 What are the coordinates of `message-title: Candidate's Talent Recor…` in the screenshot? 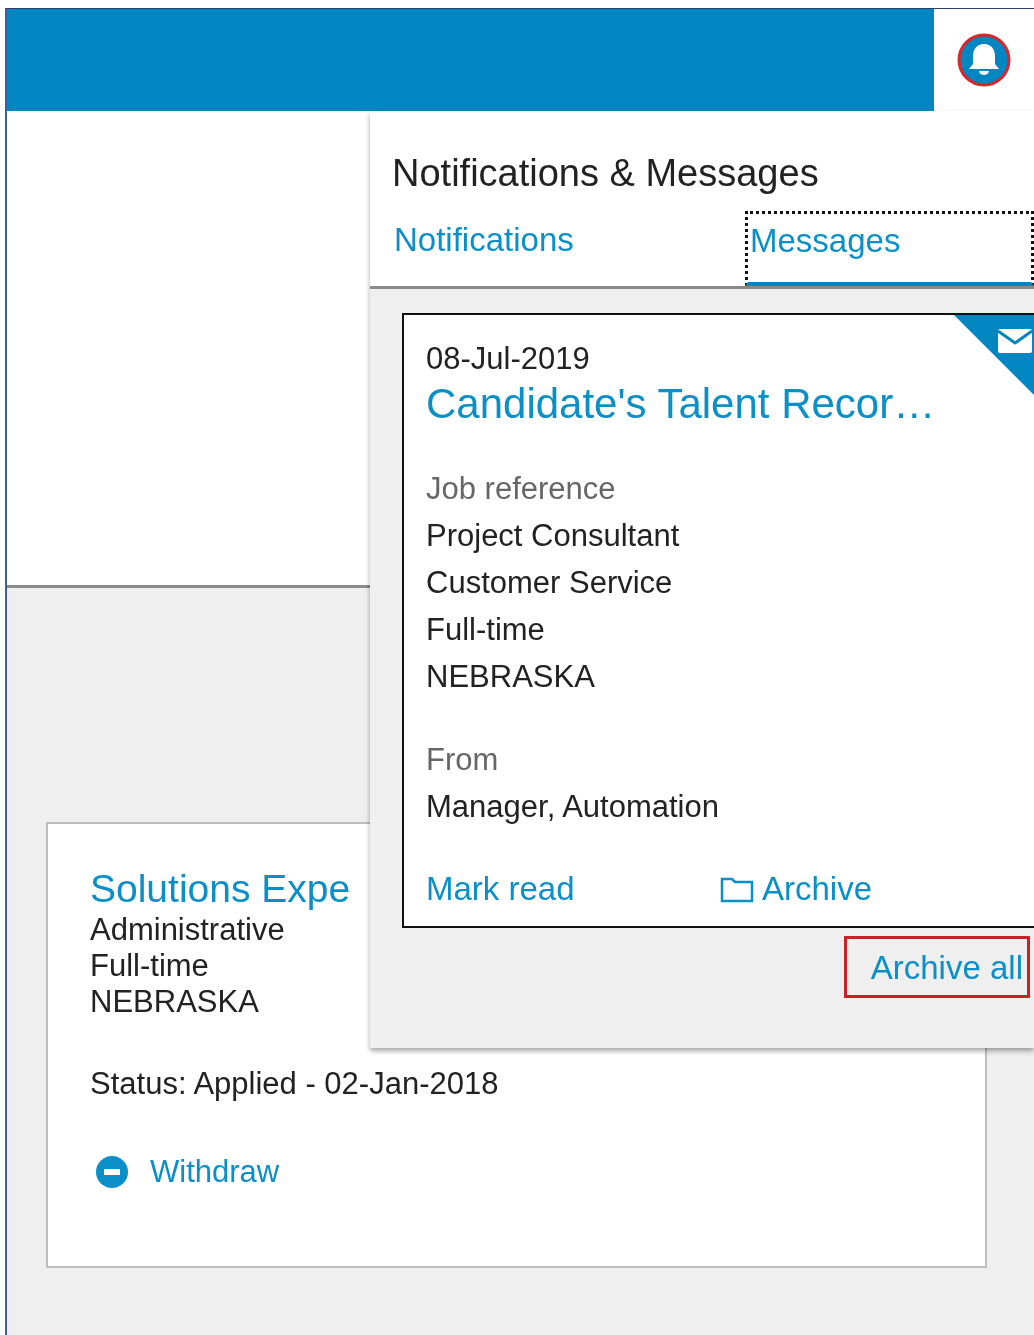 It's located at (730, 404).